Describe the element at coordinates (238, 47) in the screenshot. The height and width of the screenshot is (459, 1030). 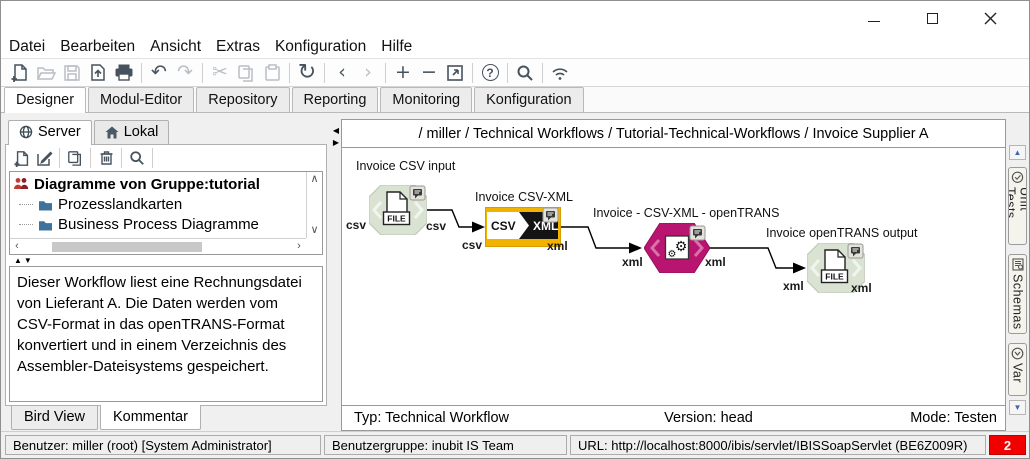
I see `menu-extras: Extras` at that location.